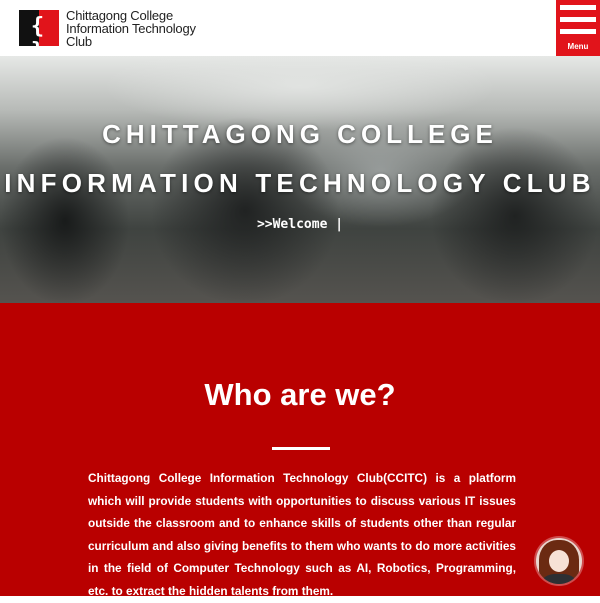 The height and width of the screenshot is (603, 600). What do you see at coordinates (300, 224) in the screenshot?
I see `hero-typing-text: >>Welcome |` at bounding box center [300, 224].